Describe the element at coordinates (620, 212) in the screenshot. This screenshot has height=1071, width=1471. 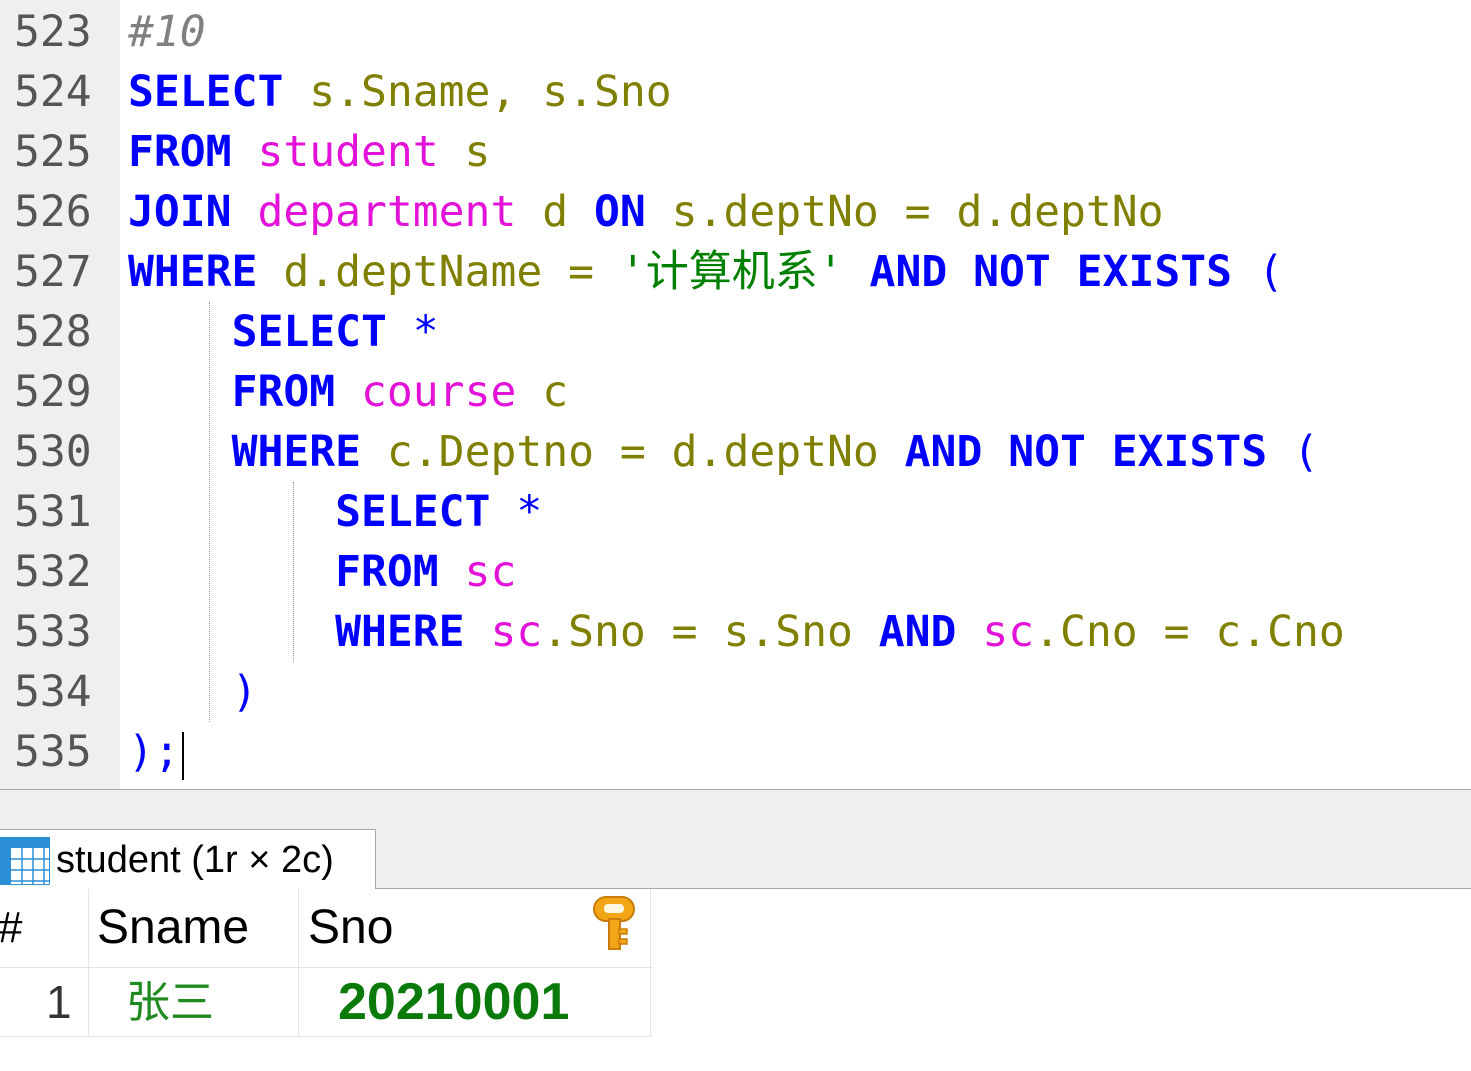
I see `code-token: ON` at that location.